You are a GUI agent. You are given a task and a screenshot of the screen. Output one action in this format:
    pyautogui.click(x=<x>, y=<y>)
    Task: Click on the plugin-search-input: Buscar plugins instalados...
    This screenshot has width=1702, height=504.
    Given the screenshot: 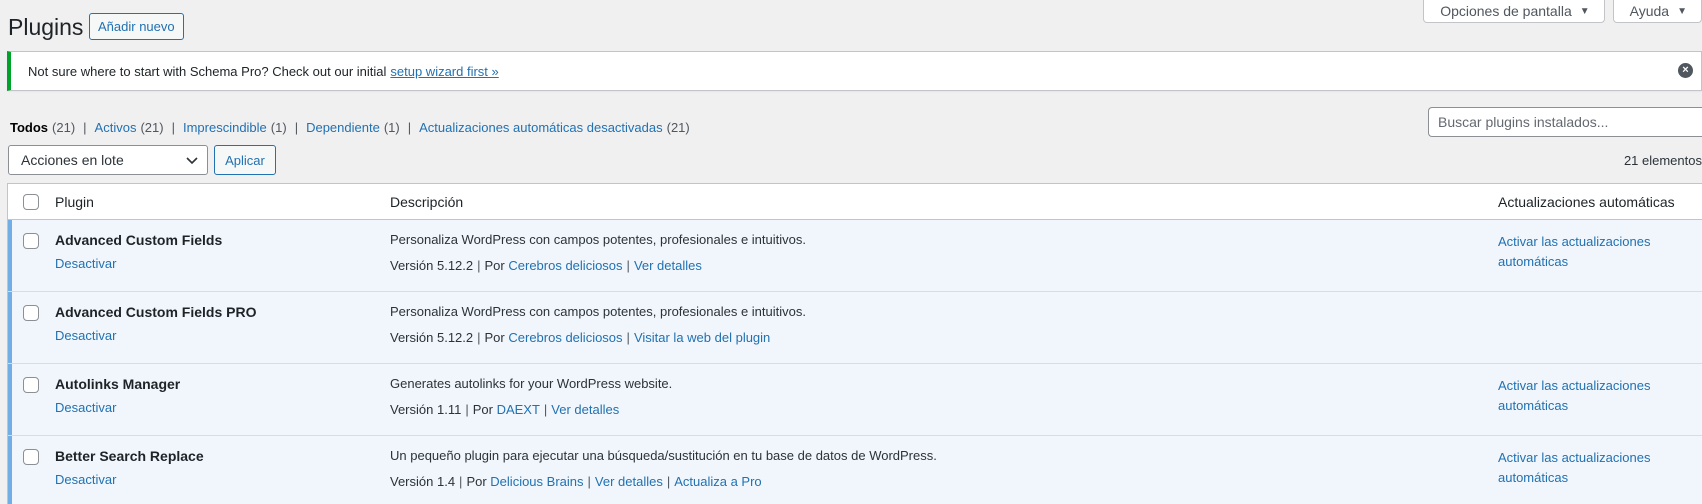 What is the action you would take?
    pyautogui.click(x=1565, y=122)
    